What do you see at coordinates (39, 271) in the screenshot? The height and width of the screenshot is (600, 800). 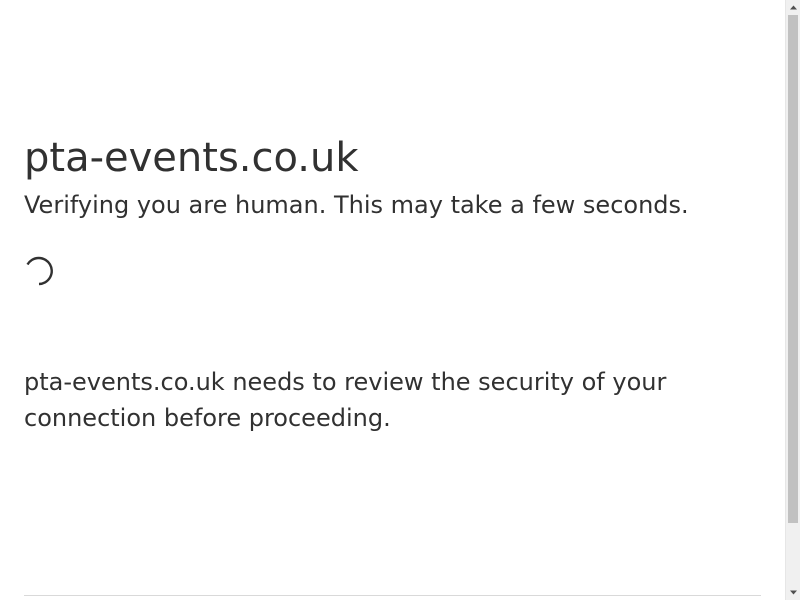 I see `loading-spinner-icon` at bounding box center [39, 271].